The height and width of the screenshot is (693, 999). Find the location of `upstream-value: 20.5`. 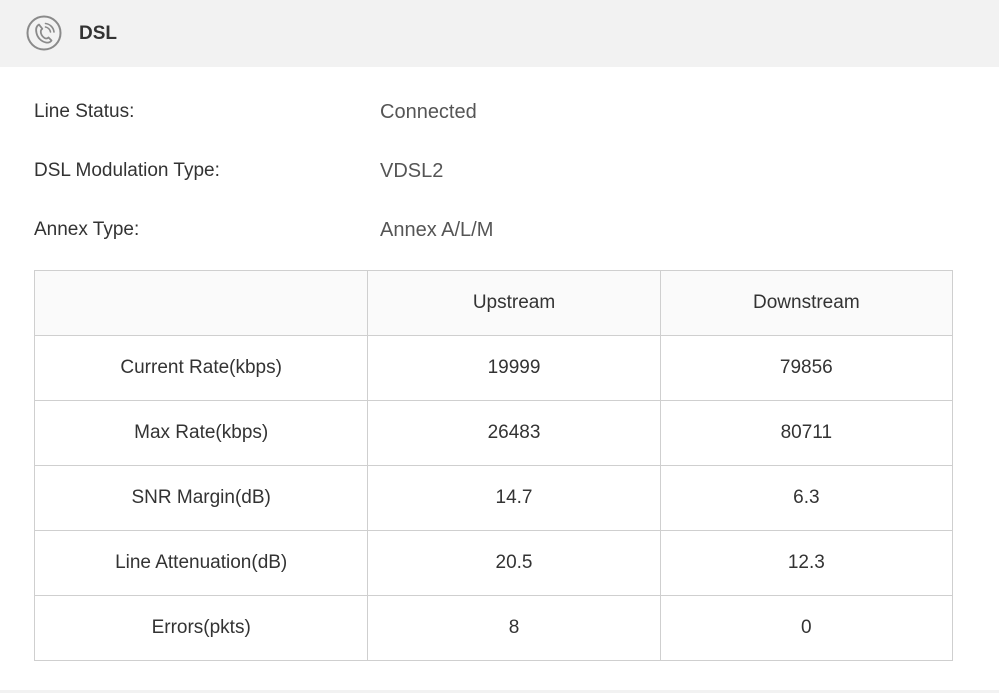

upstream-value: 20.5 is located at coordinates (514, 563).